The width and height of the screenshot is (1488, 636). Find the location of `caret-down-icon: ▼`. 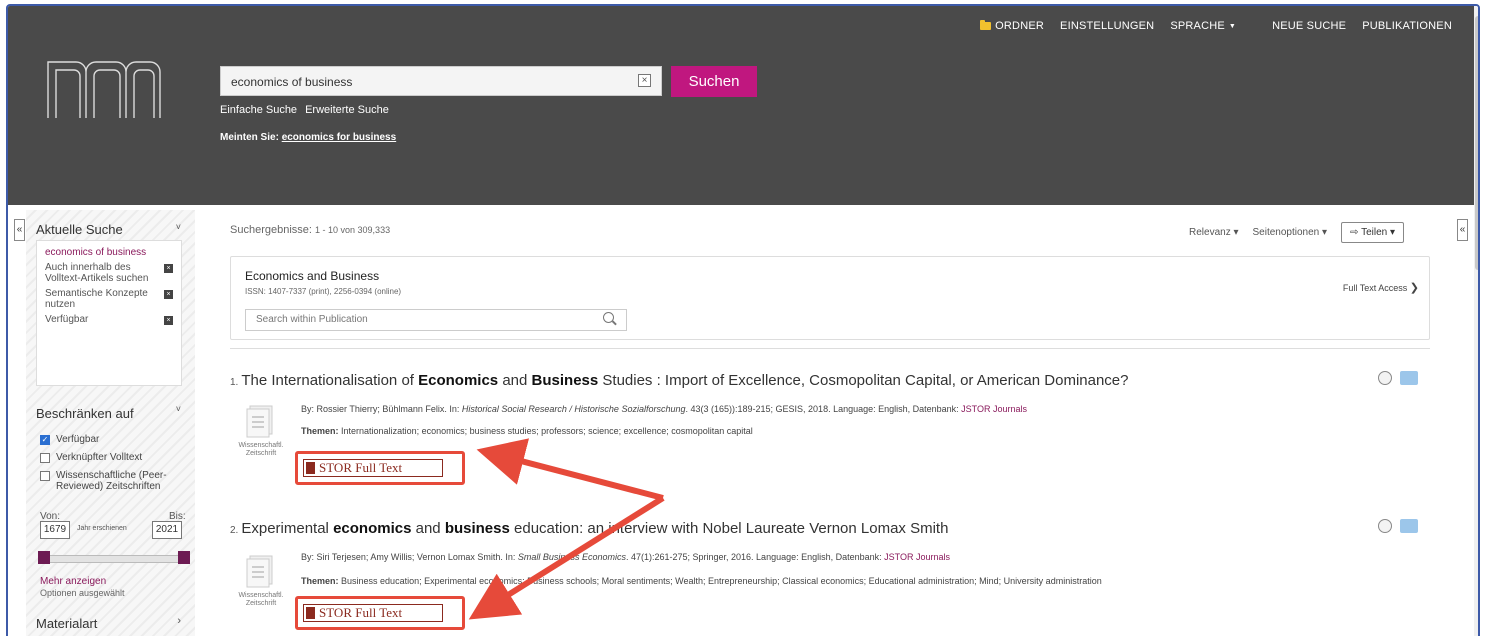

caret-down-icon: ▼ is located at coordinates (1232, 26).